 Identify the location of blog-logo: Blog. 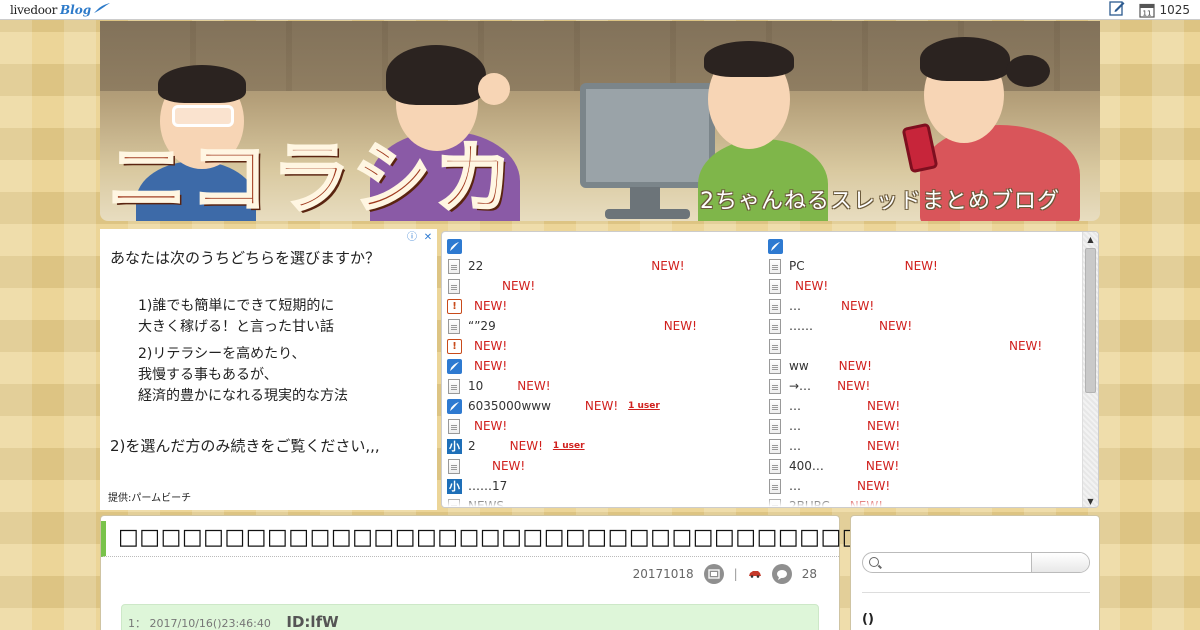
(75, 10).